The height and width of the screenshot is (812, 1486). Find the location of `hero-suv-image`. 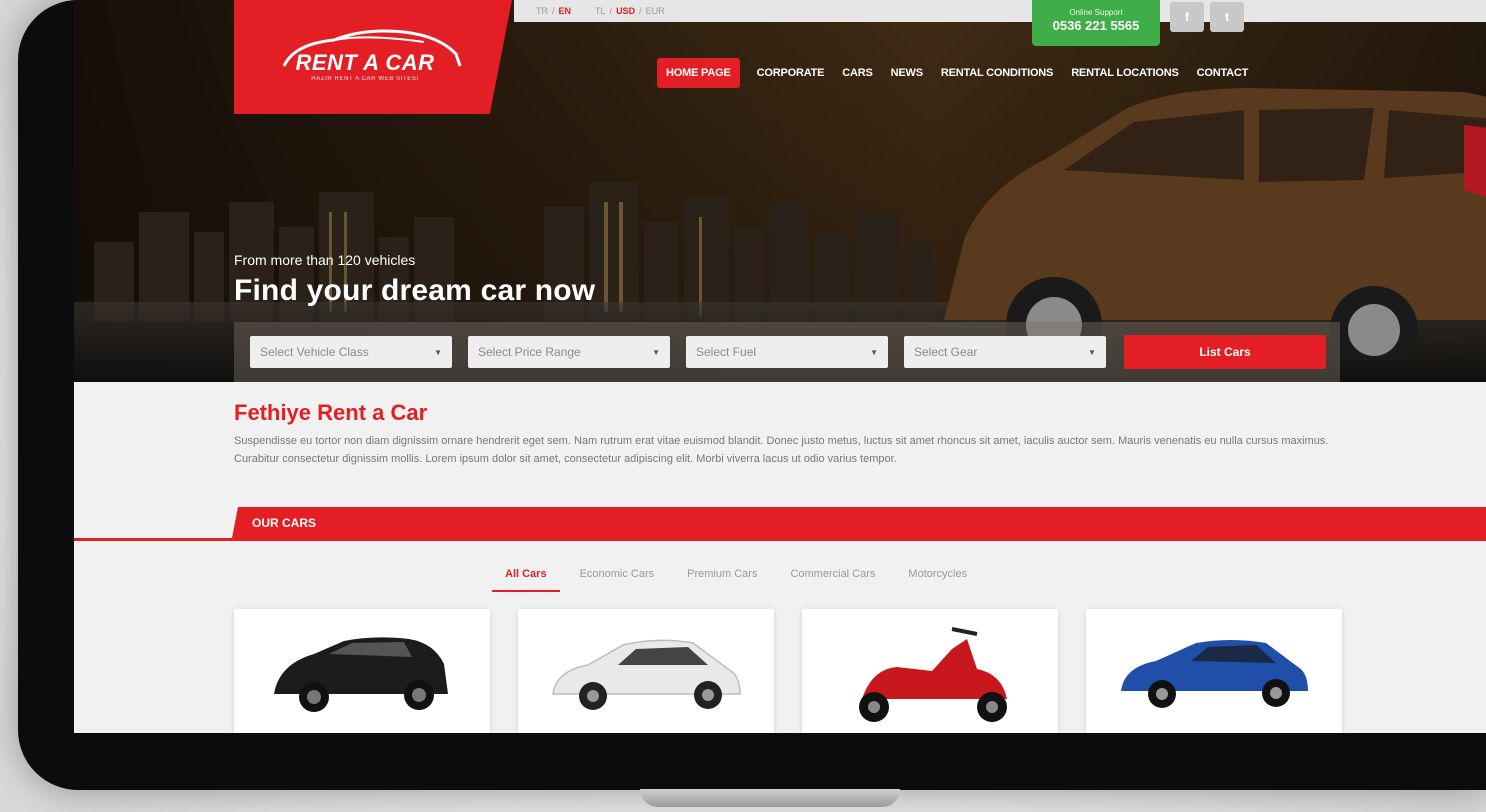

hero-suv-image is located at coordinates (1215, 224).